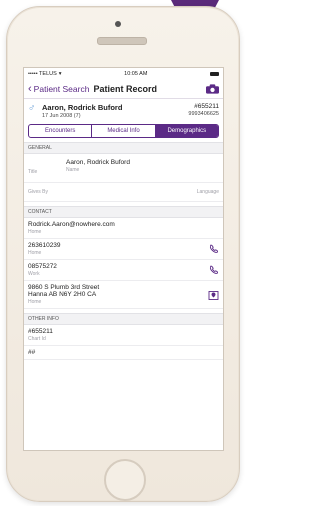 This screenshot has width=320, height=506. I want to click on name-label: Name, so click(73, 170).